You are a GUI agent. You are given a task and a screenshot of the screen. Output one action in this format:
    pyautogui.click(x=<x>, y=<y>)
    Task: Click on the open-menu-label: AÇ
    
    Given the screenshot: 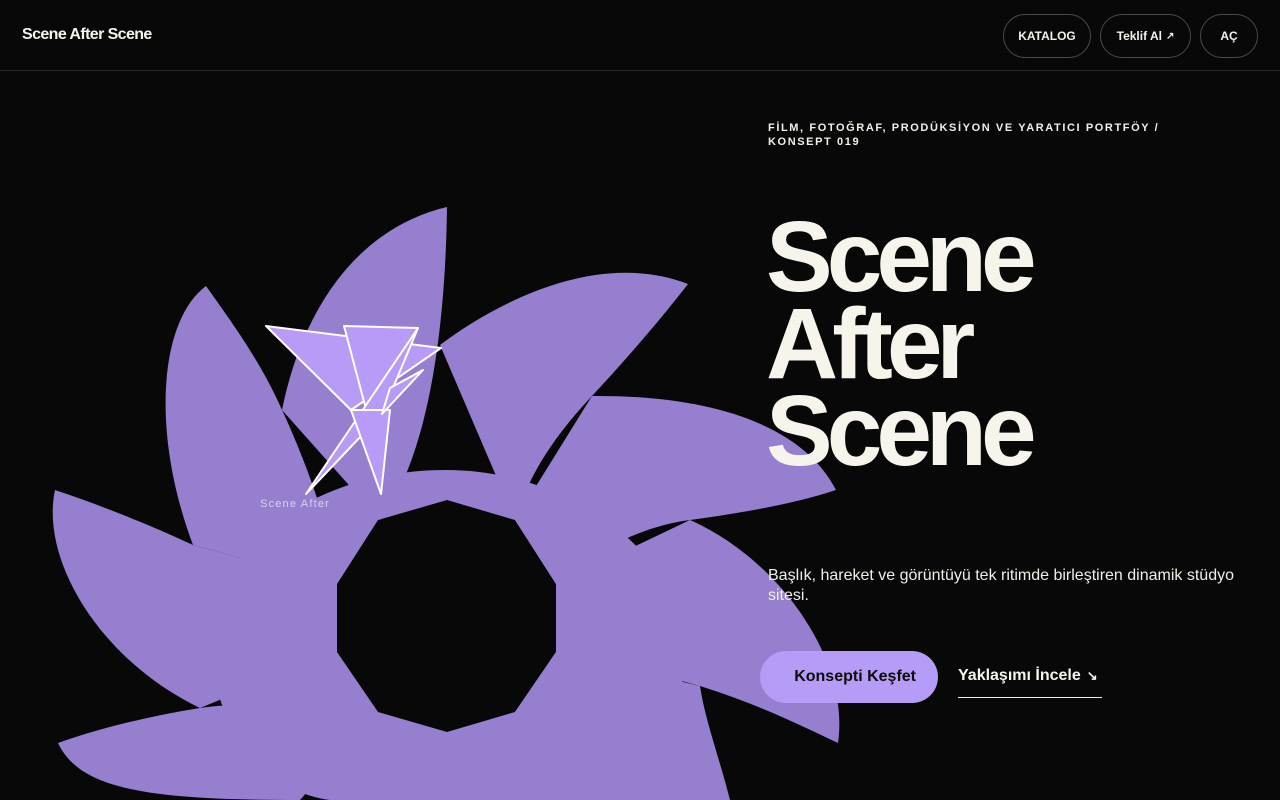 What is the action you would take?
    pyautogui.click(x=1229, y=36)
    